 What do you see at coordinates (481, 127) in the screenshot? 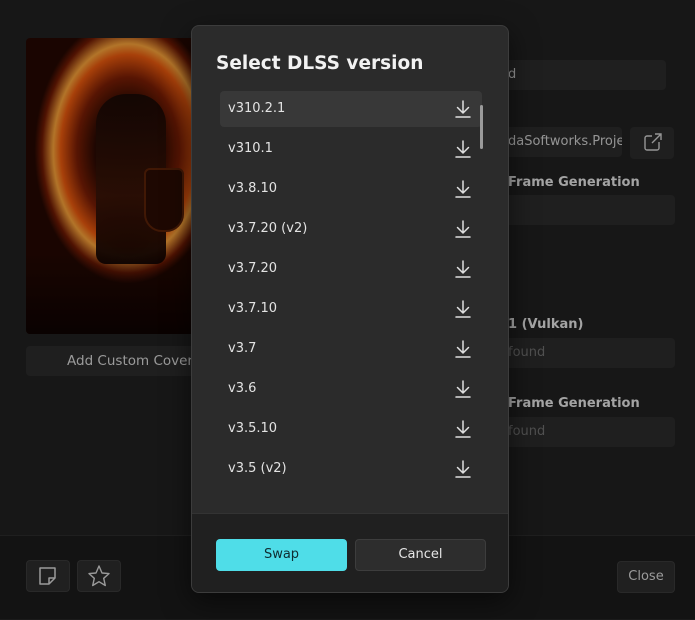
I see `list-scrollbar` at bounding box center [481, 127].